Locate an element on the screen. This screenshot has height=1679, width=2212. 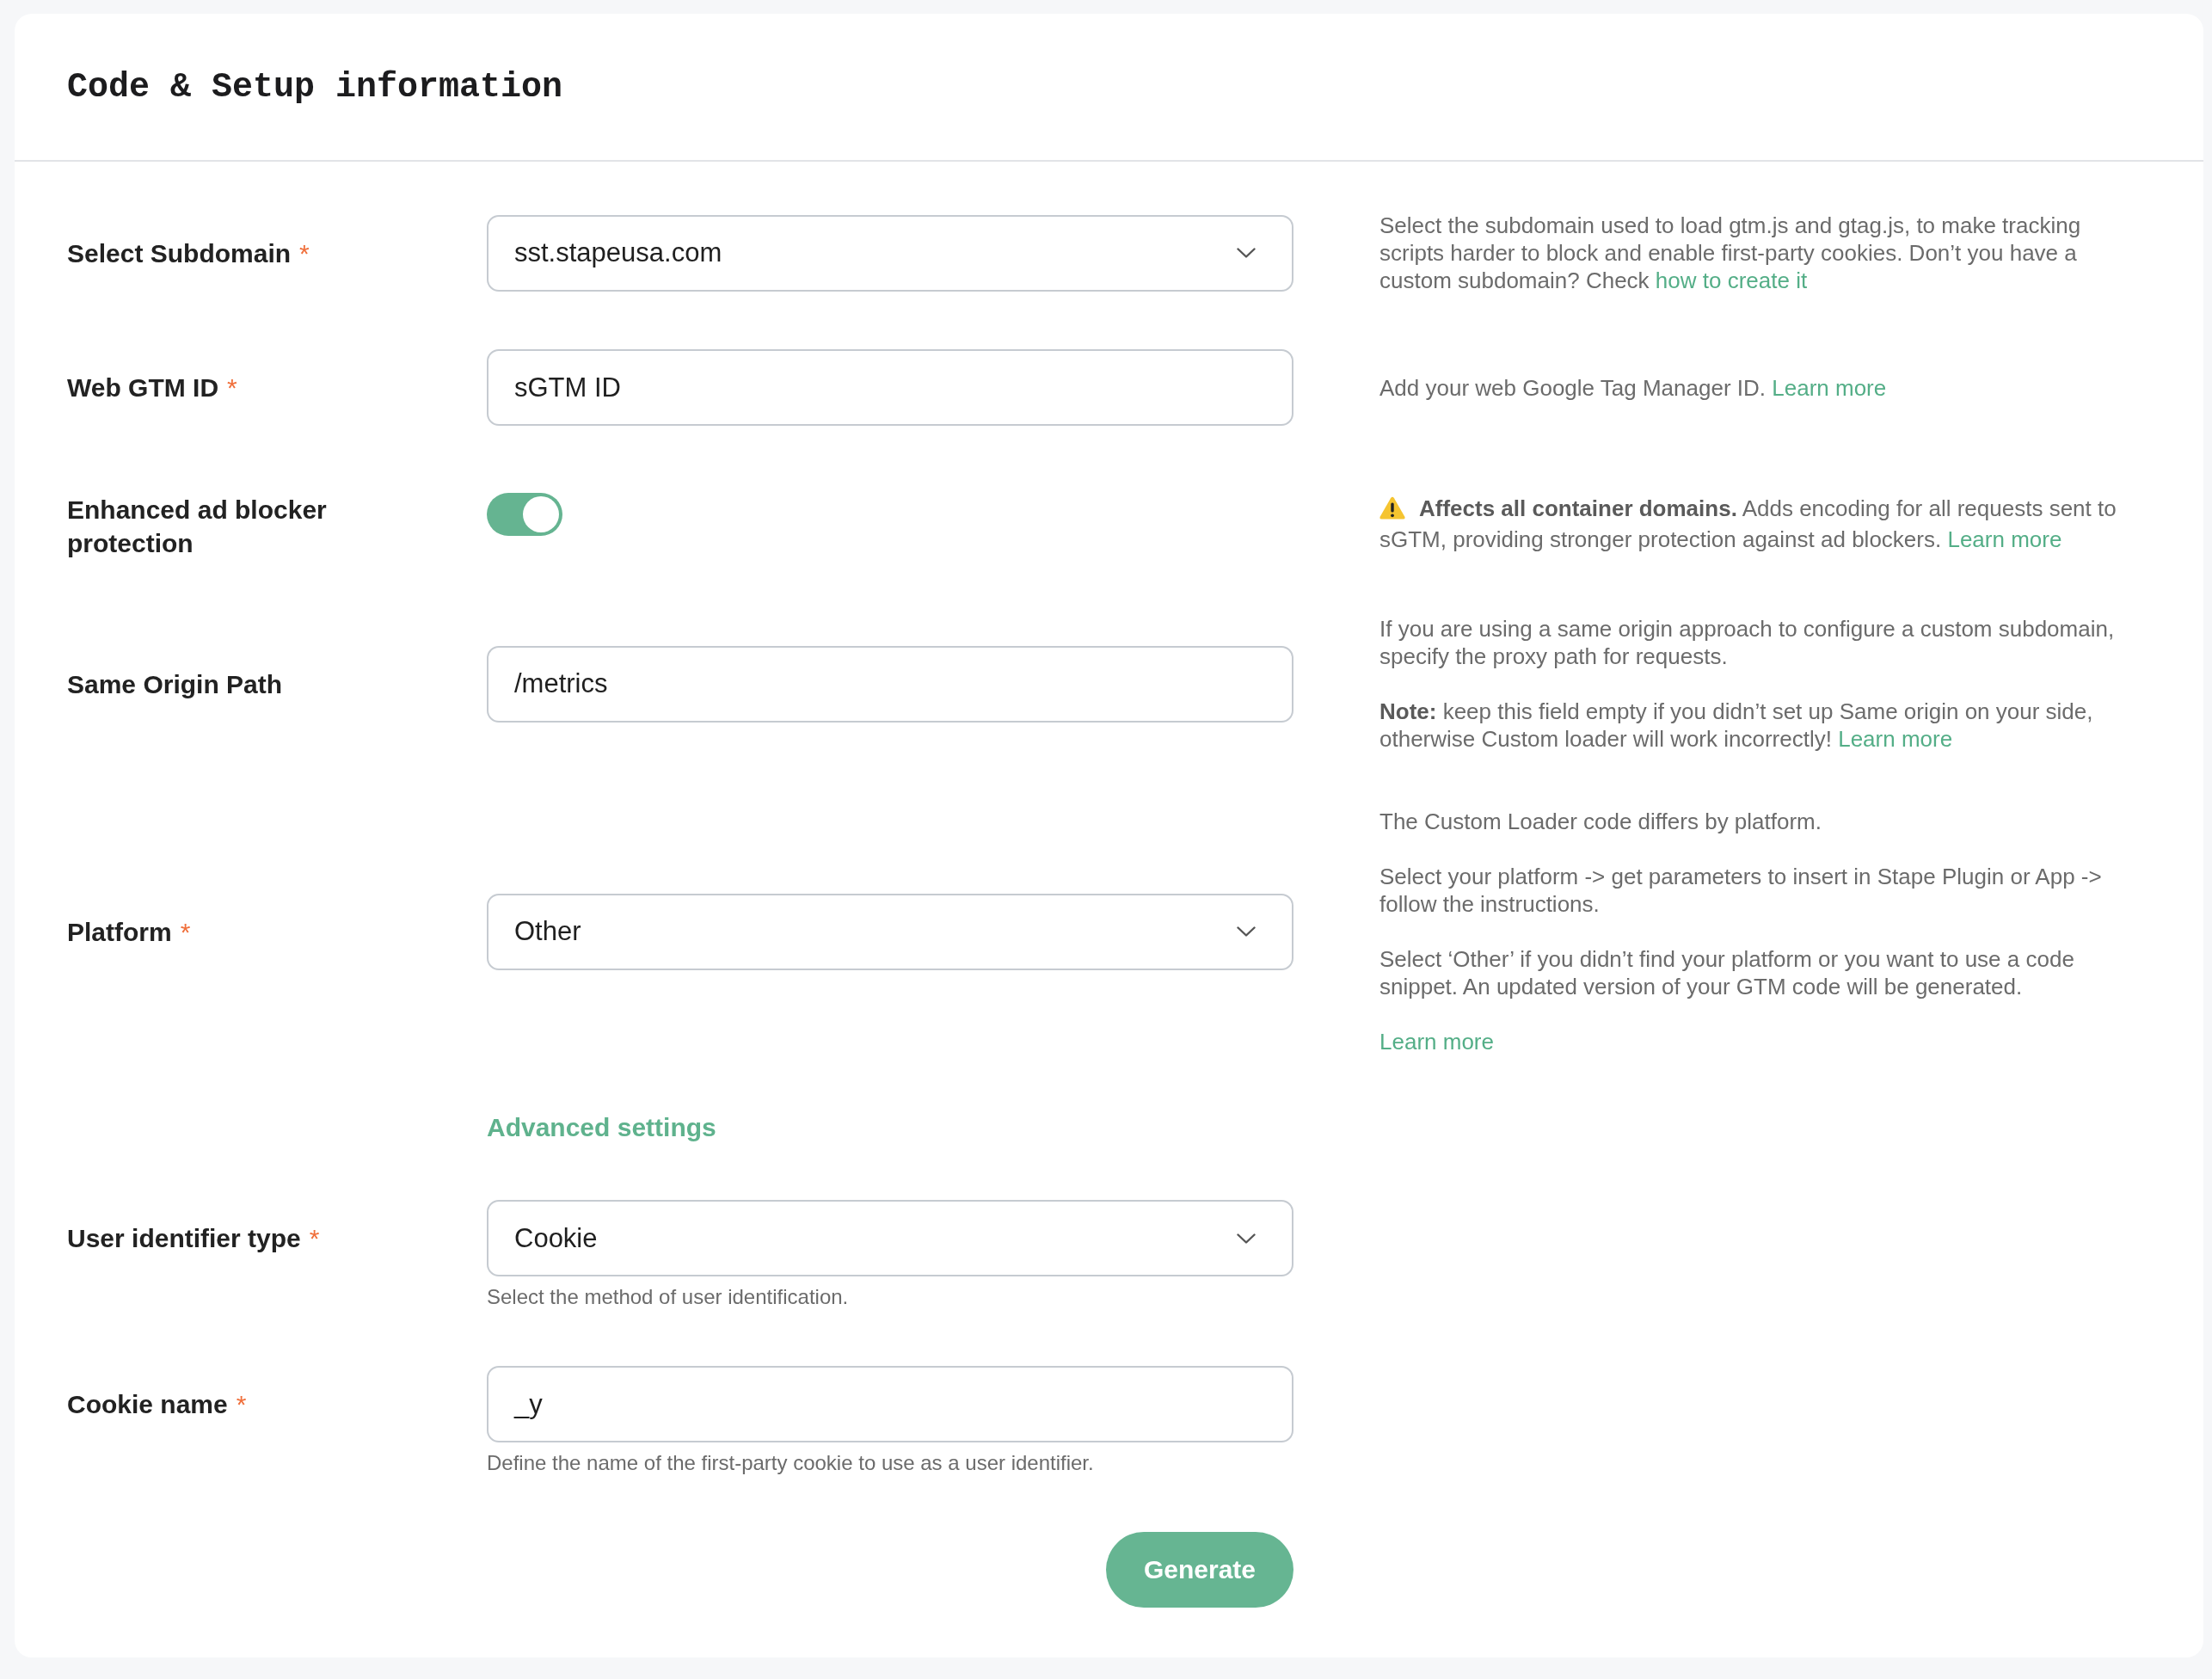
warning-icon is located at coordinates (1392, 508).